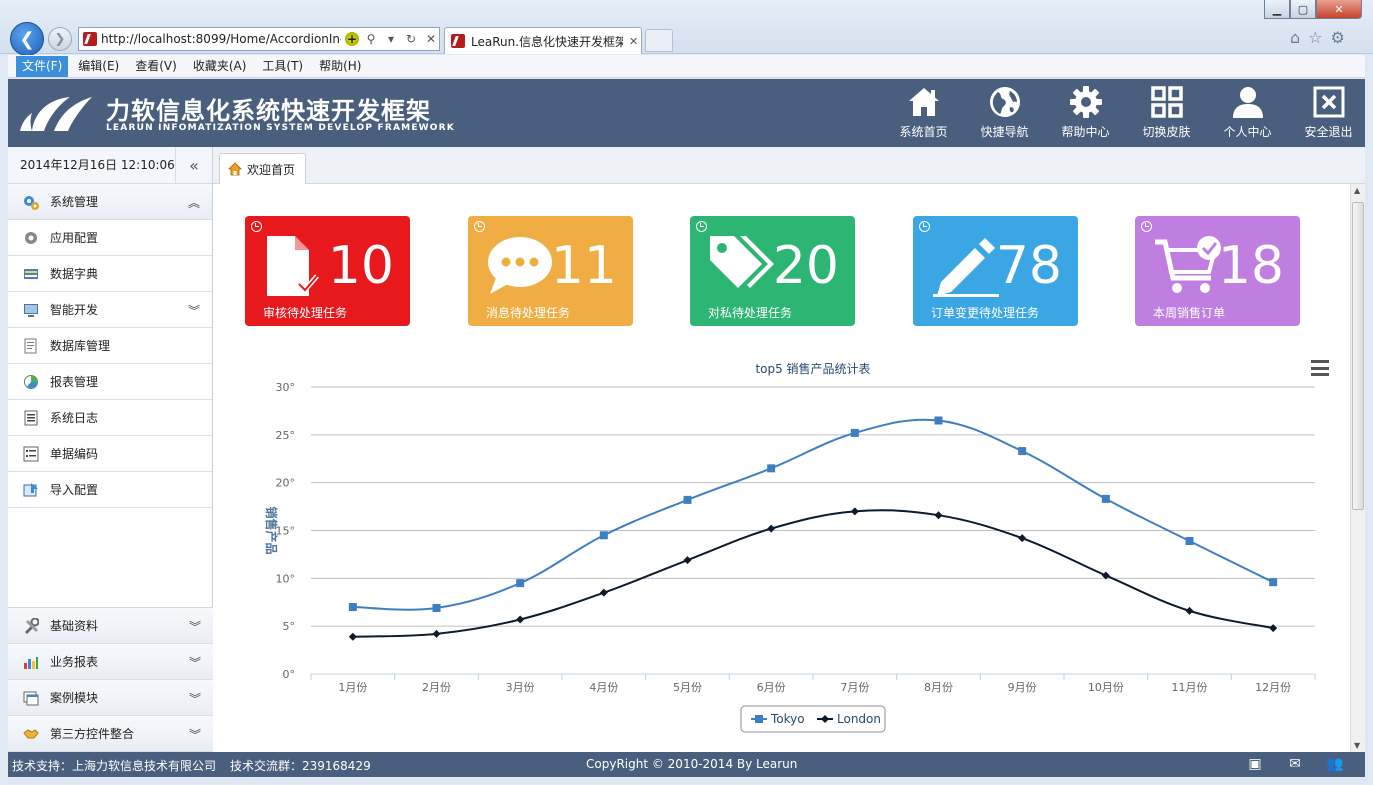 This screenshot has width=1373, height=785. Describe the element at coordinates (31, 734) in the screenshot. I see `handshake-icon` at that location.